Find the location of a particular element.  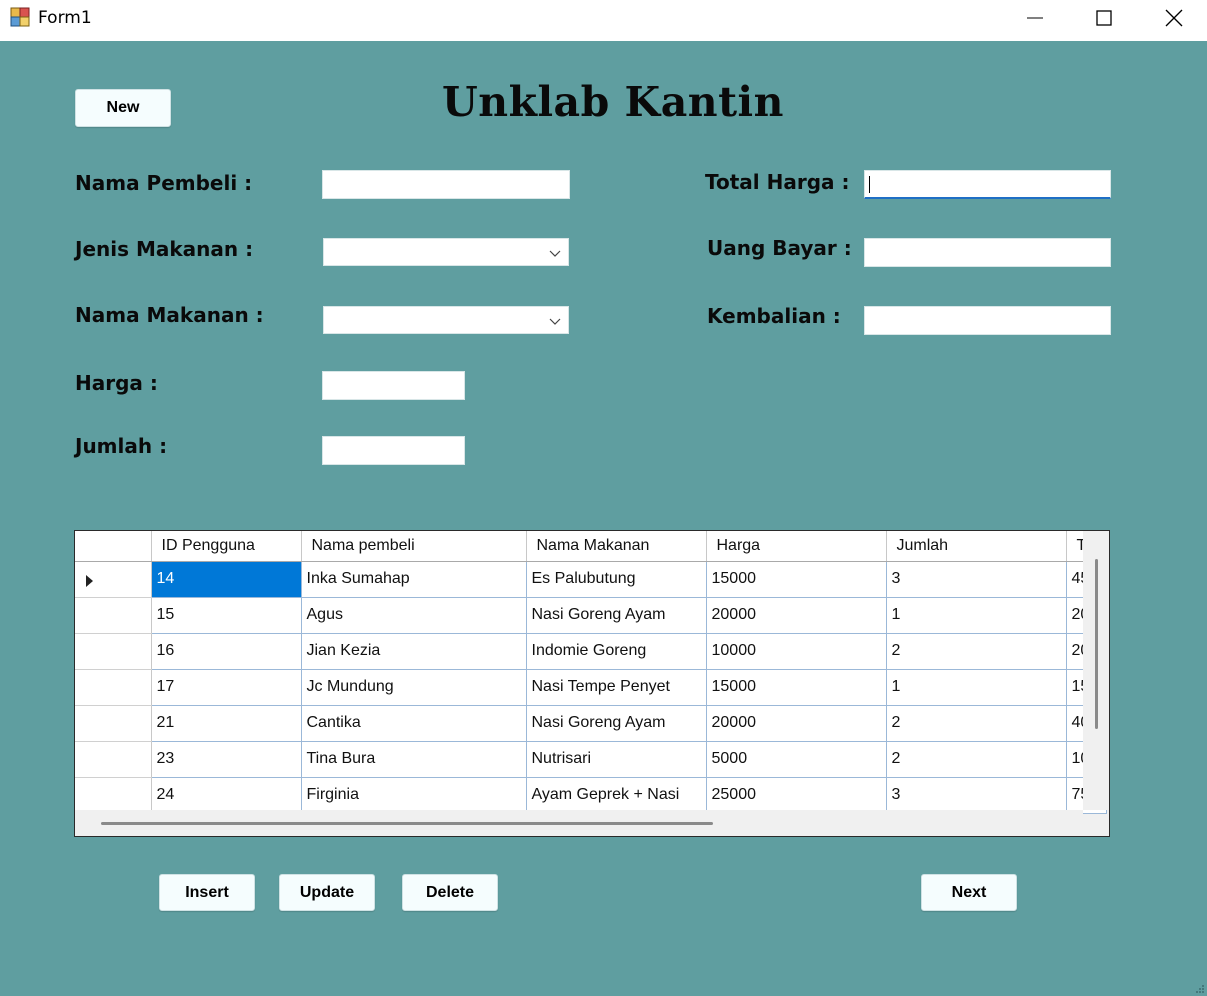

app-icon is located at coordinates (20, 17).